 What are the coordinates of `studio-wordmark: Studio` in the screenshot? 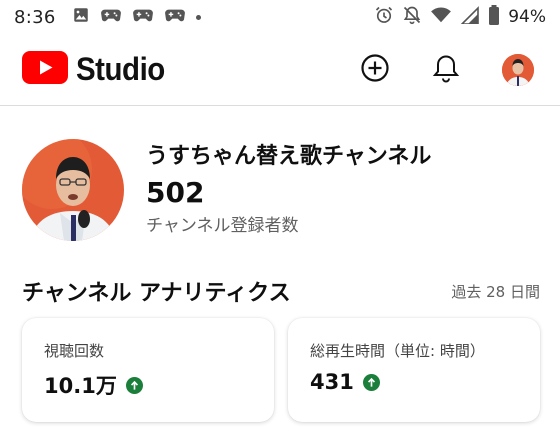 It's located at (120, 69).